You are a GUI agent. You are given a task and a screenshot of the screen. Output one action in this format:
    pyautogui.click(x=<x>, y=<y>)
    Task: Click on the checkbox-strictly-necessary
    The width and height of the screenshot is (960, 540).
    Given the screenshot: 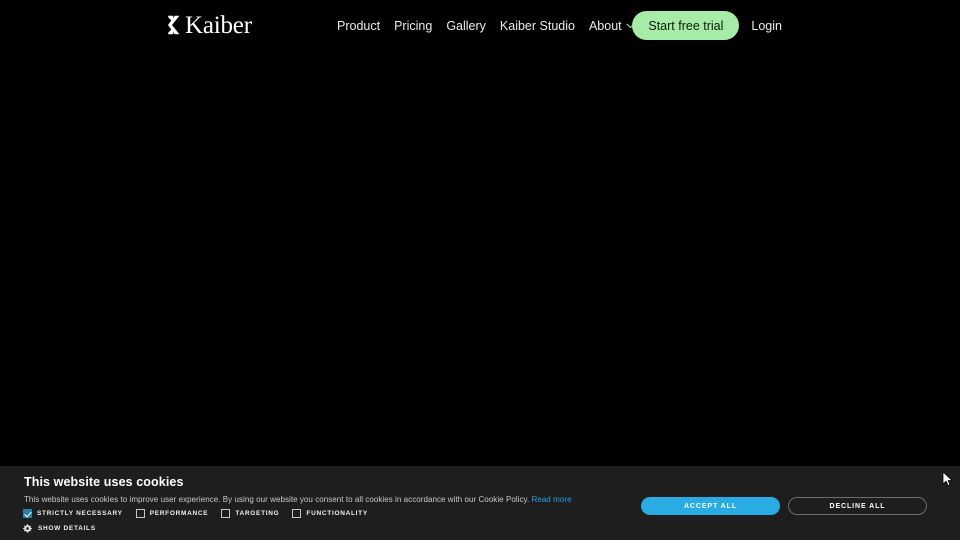 What is the action you would take?
    pyautogui.click(x=27, y=513)
    